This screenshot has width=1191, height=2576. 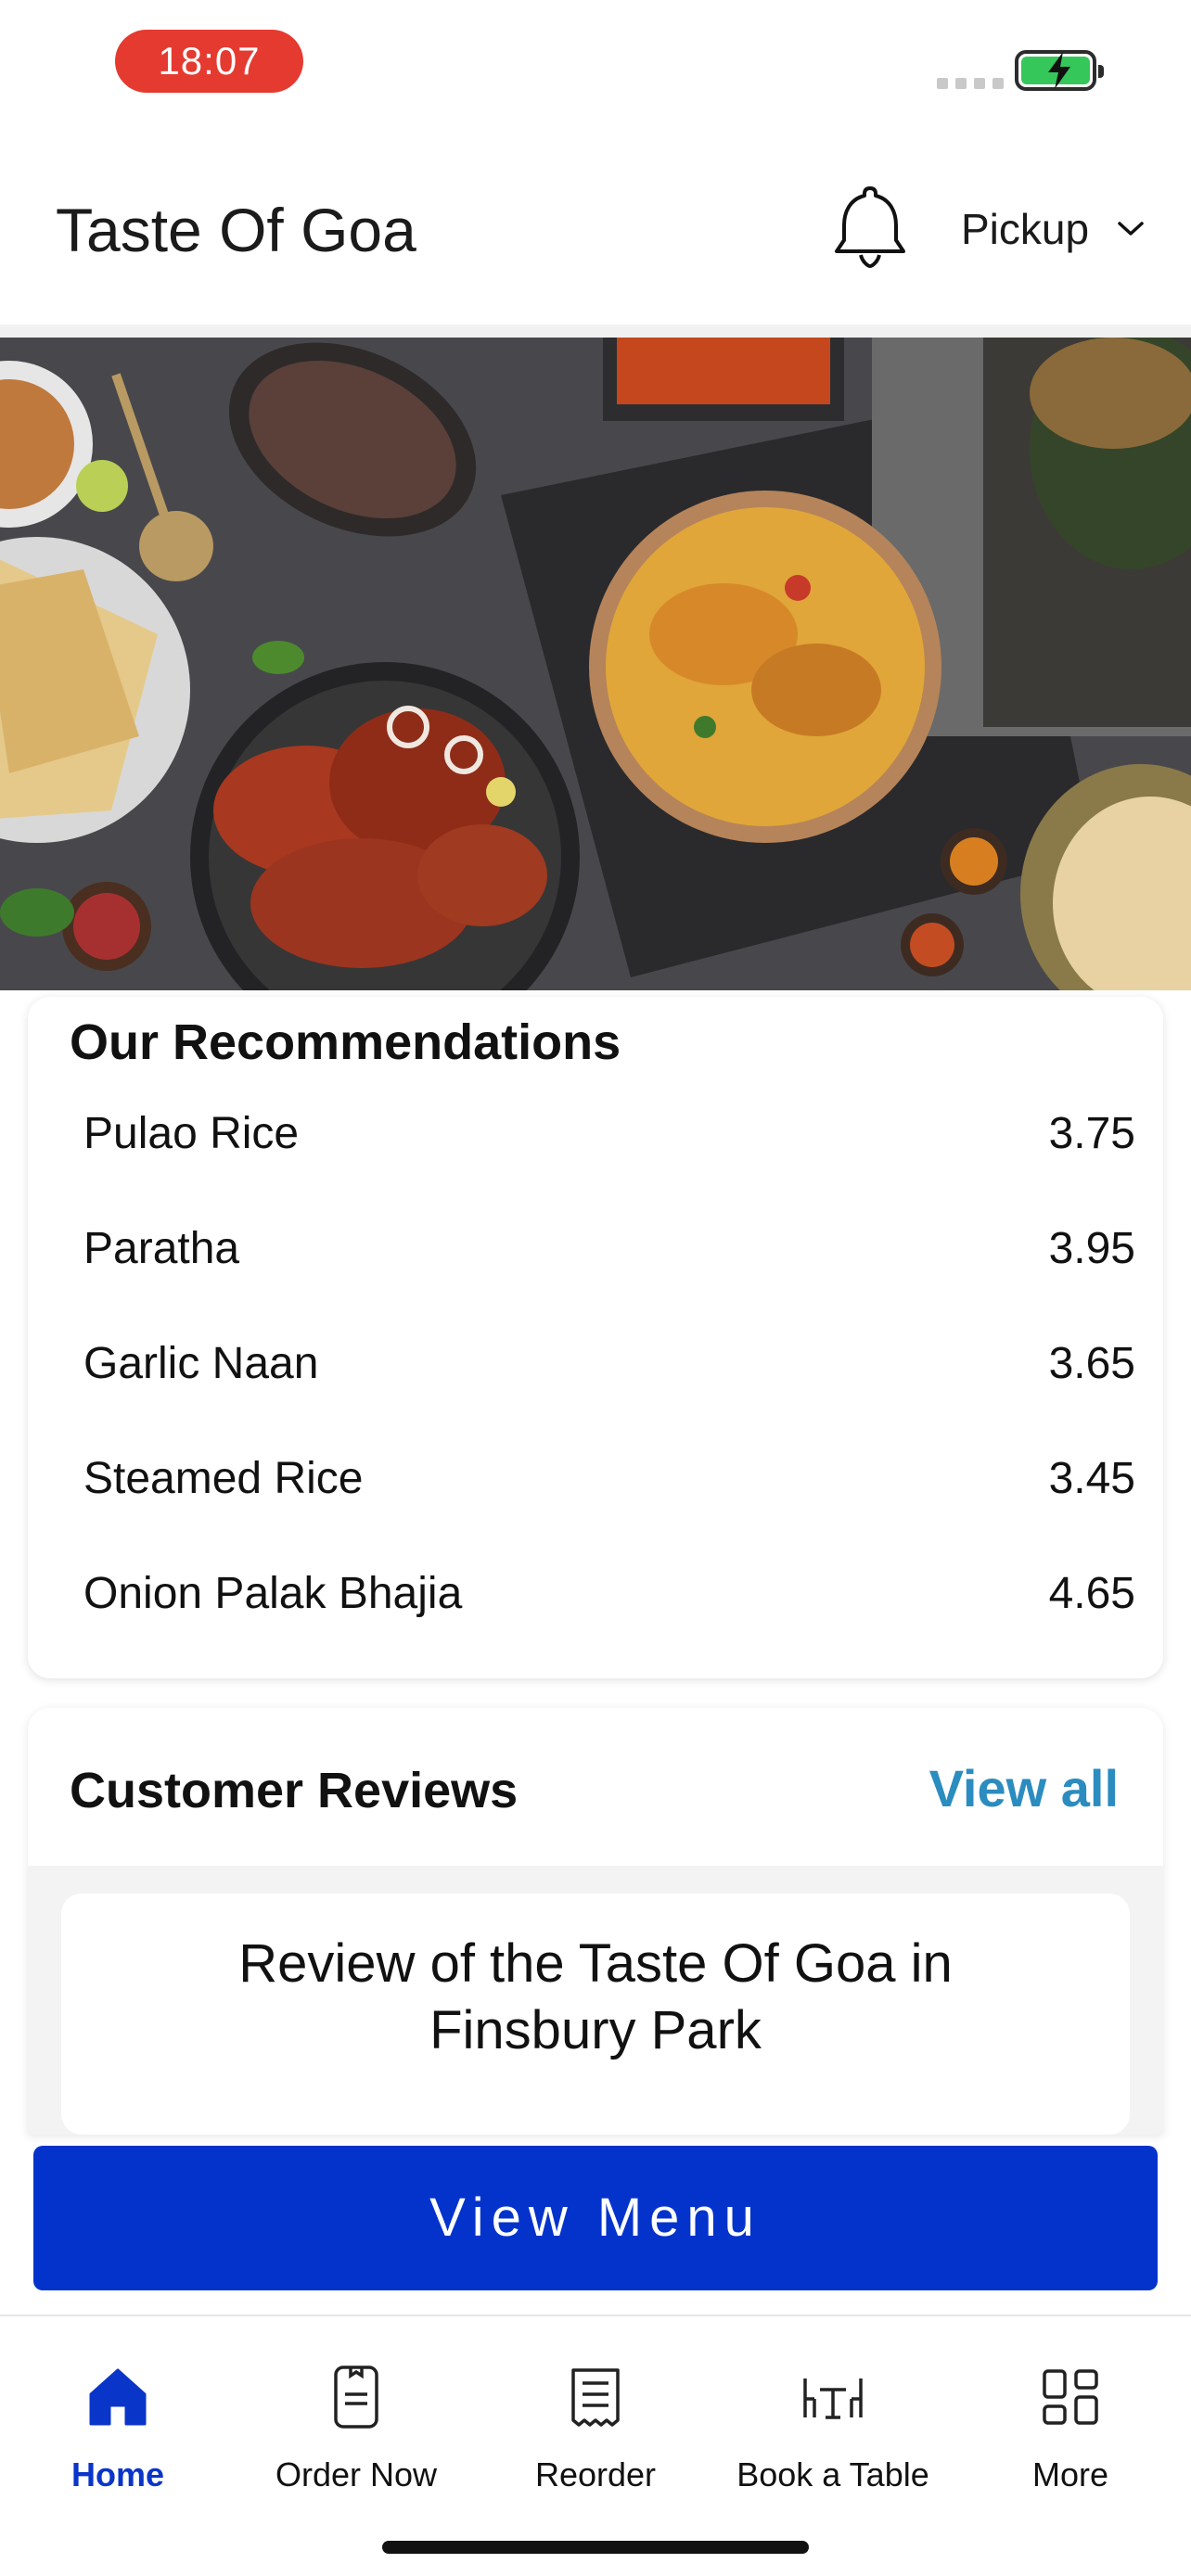 I want to click on chevron-down-icon, so click(x=1131, y=229).